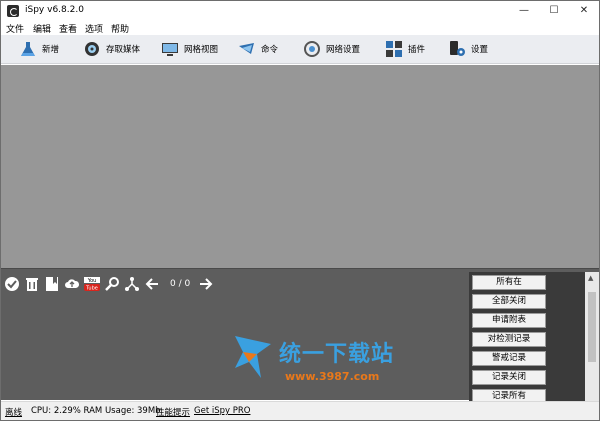 The height and width of the screenshot is (421, 600). I want to click on panel-scrollbar: ▲, so click(592, 336).